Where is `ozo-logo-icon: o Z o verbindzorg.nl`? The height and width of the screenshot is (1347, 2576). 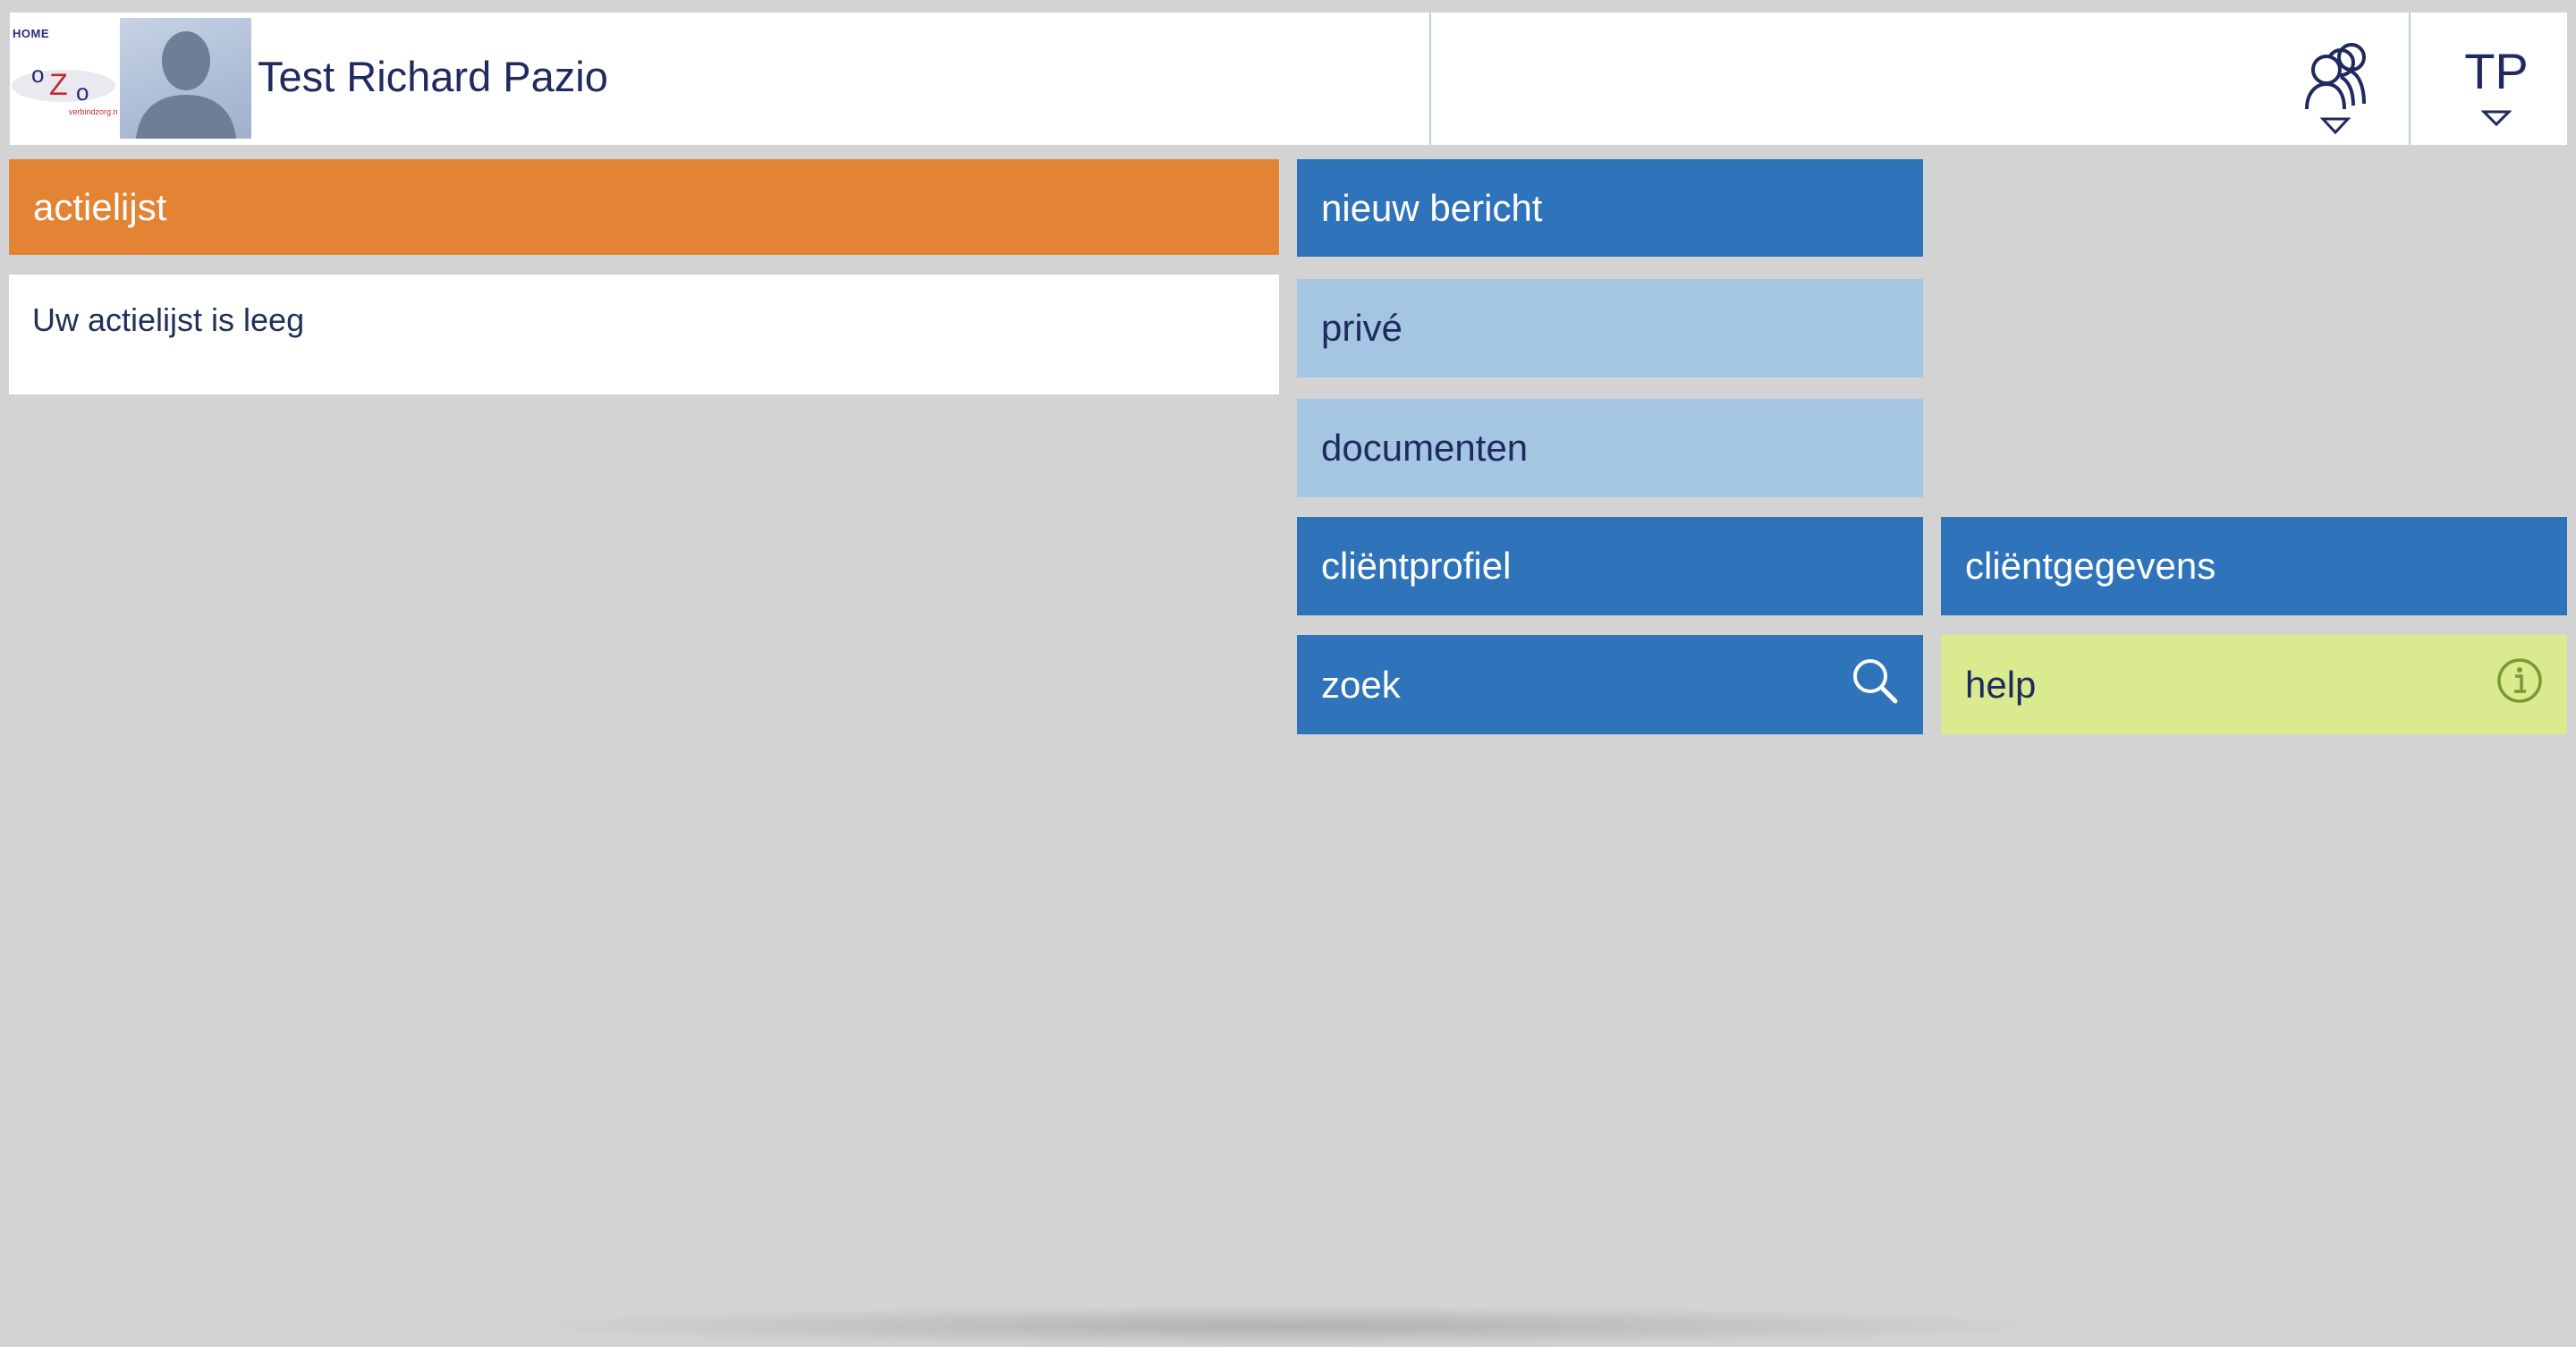 ozo-logo-icon: o Z o verbindzorg.nl is located at coordinates (65, 88).